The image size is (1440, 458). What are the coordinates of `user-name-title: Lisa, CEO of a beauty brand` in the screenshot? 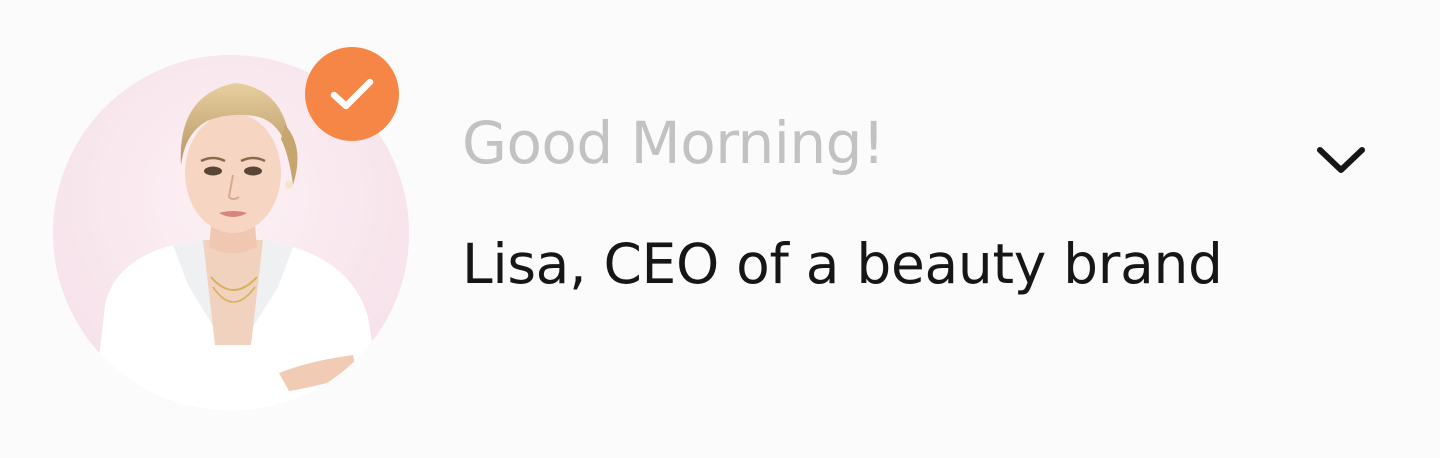 It's located at (842, 264).